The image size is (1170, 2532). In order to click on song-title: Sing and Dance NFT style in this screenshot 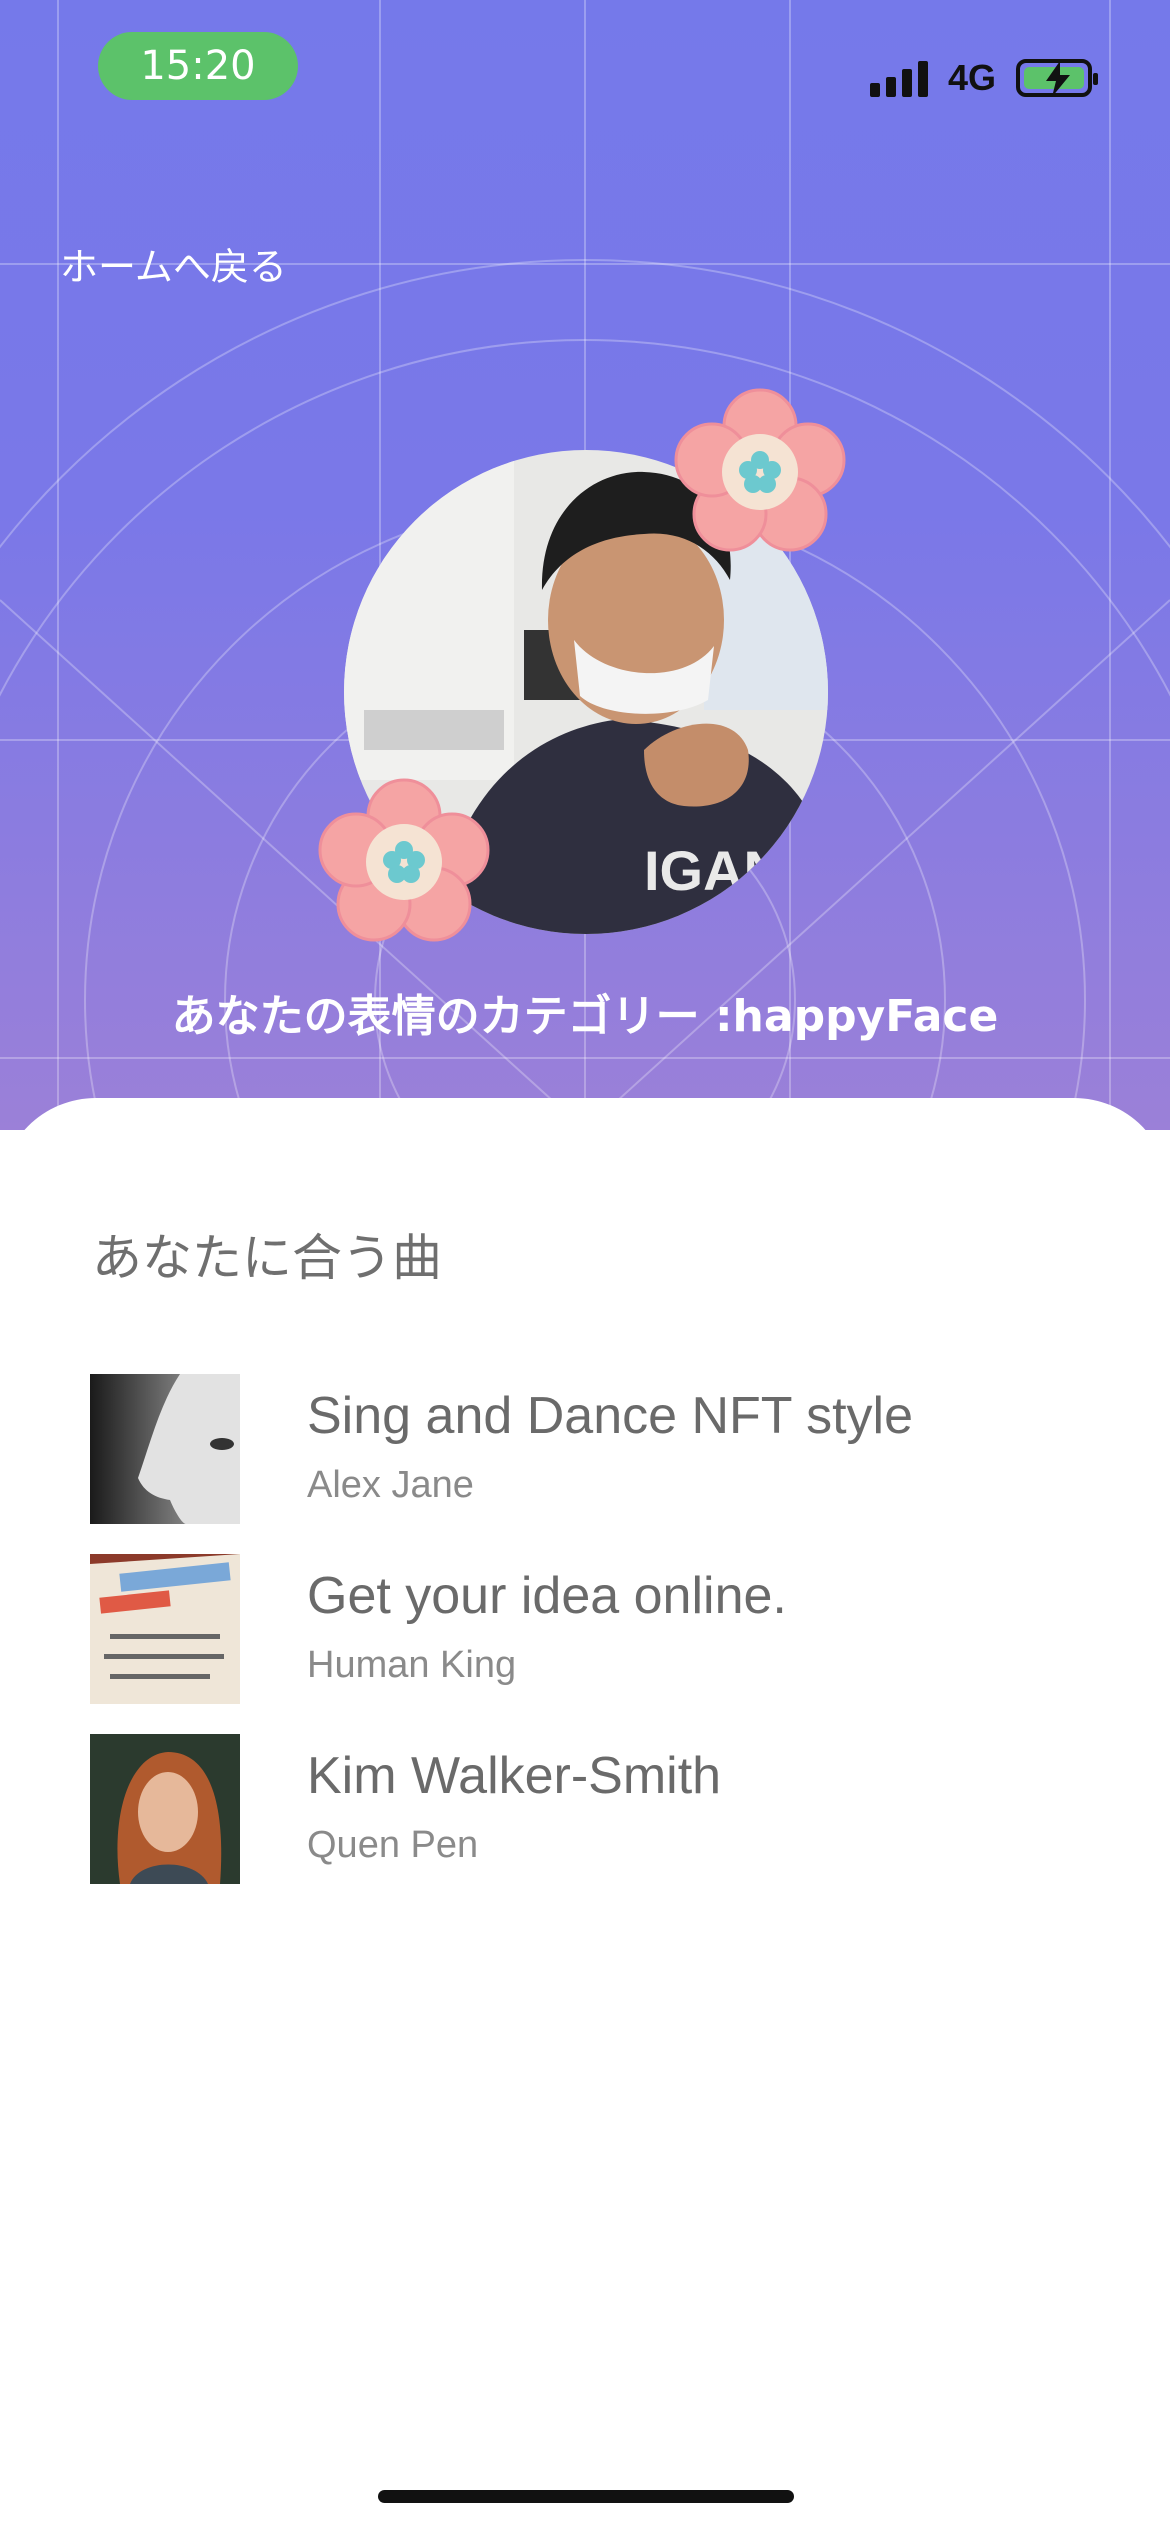, I will do `click(610, 1416)`.